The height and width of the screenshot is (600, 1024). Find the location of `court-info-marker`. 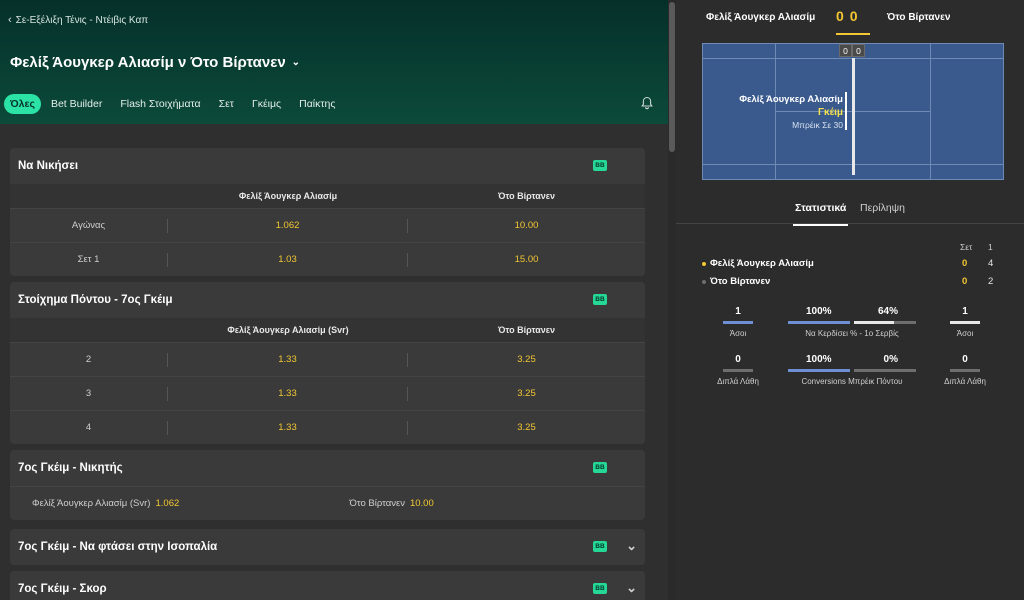

court-info-marker is located at coordinates (846, 111).